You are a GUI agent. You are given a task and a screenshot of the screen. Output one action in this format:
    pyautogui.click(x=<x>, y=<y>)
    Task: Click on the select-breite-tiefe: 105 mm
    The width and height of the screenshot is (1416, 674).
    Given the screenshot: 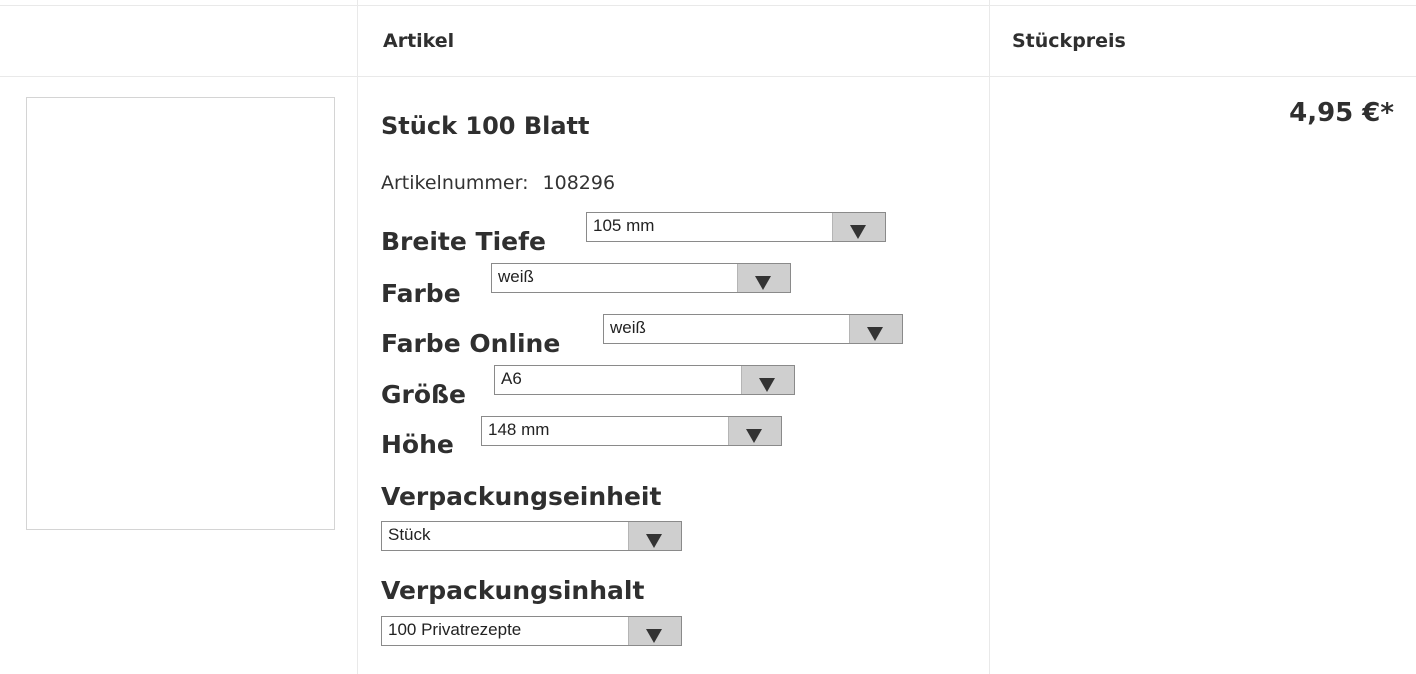 What is the action you would take?
    pyautogui.click(x=736, y=227)
    